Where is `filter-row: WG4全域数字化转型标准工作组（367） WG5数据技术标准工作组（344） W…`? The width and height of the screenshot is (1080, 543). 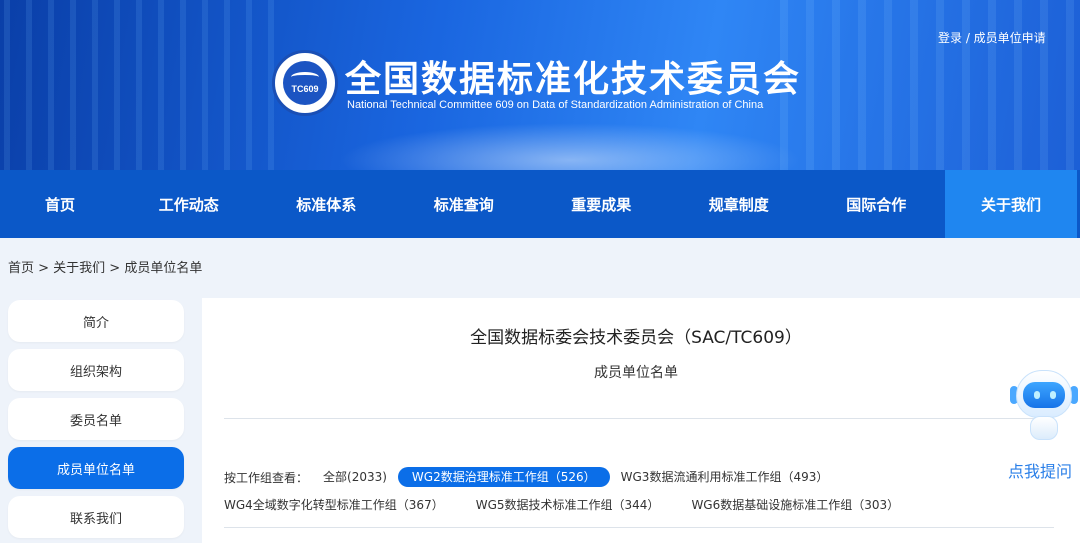
filter-row: WG4全域数字化转型标准工作组（367） WG5数据技术标准工作组（344） W… is located at coordinates (573, 505).